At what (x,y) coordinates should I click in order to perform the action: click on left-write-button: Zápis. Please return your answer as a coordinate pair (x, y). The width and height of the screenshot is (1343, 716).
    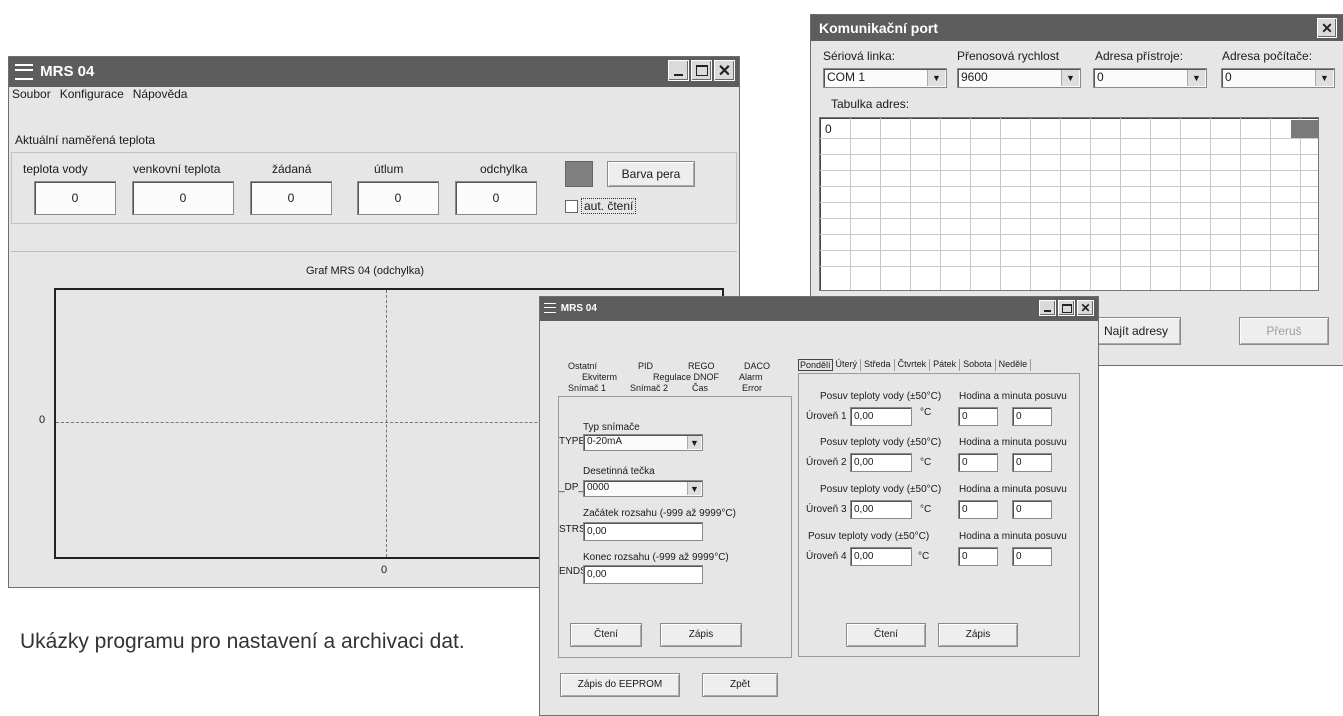
    Looking at the image, I should click on (701, 635).